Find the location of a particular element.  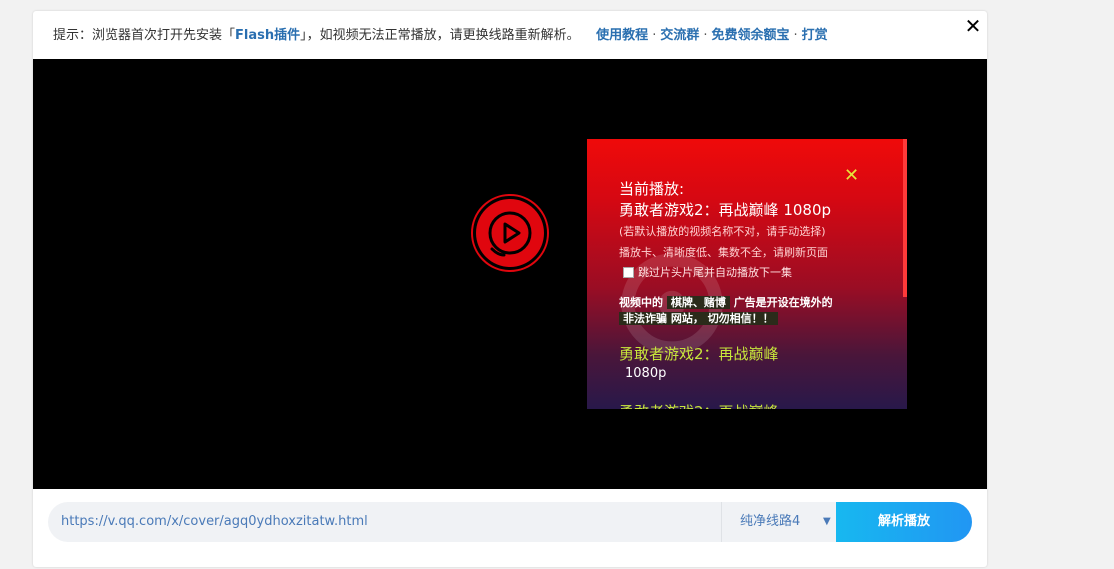

divider is located at coordinates (721, 522).